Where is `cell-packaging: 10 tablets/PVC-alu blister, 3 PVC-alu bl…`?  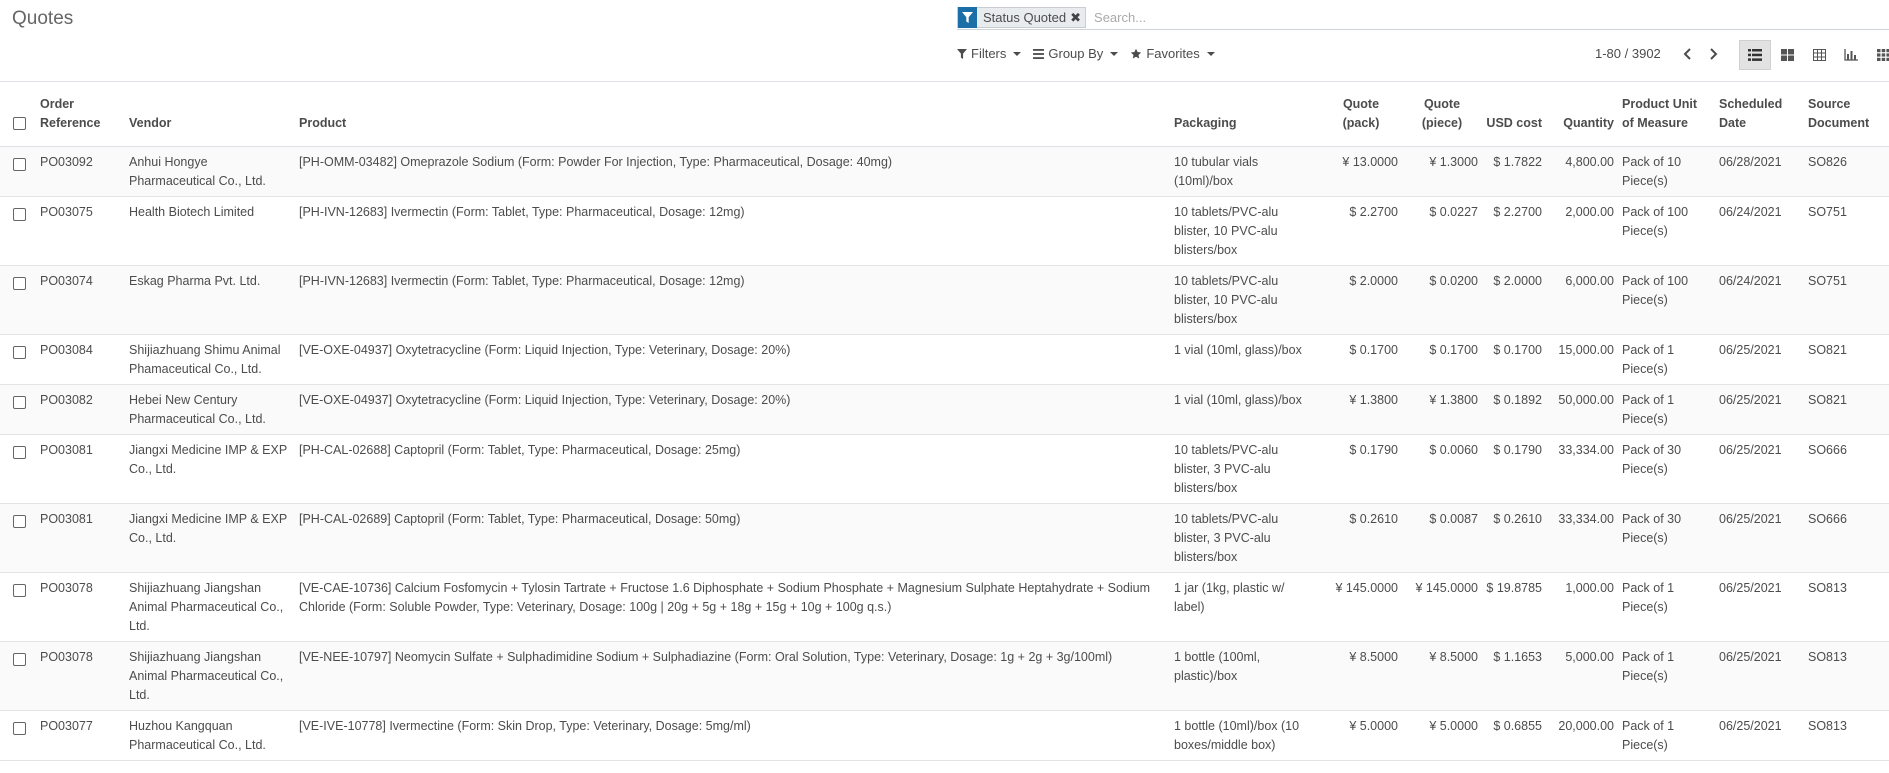
cell-packaging: 10 tablets/PVC-alu blister, 3 PVC-alu bl… is located at coordinates (1245, 469).